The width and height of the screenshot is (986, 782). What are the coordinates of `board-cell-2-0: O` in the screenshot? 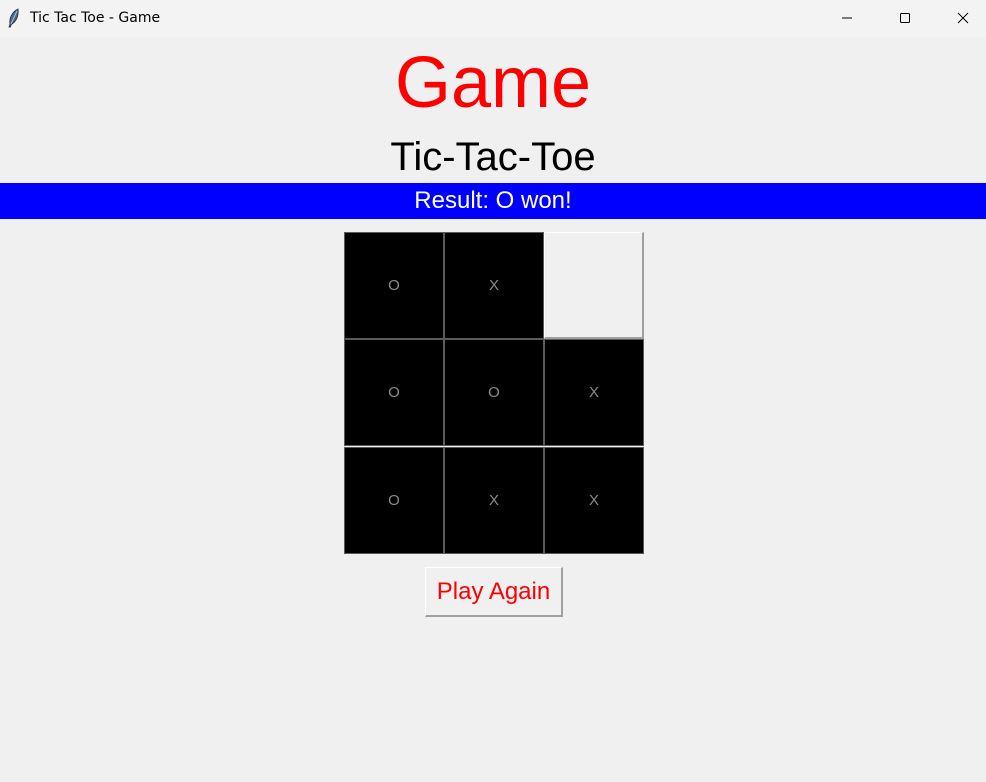 It's located at (394, 500).